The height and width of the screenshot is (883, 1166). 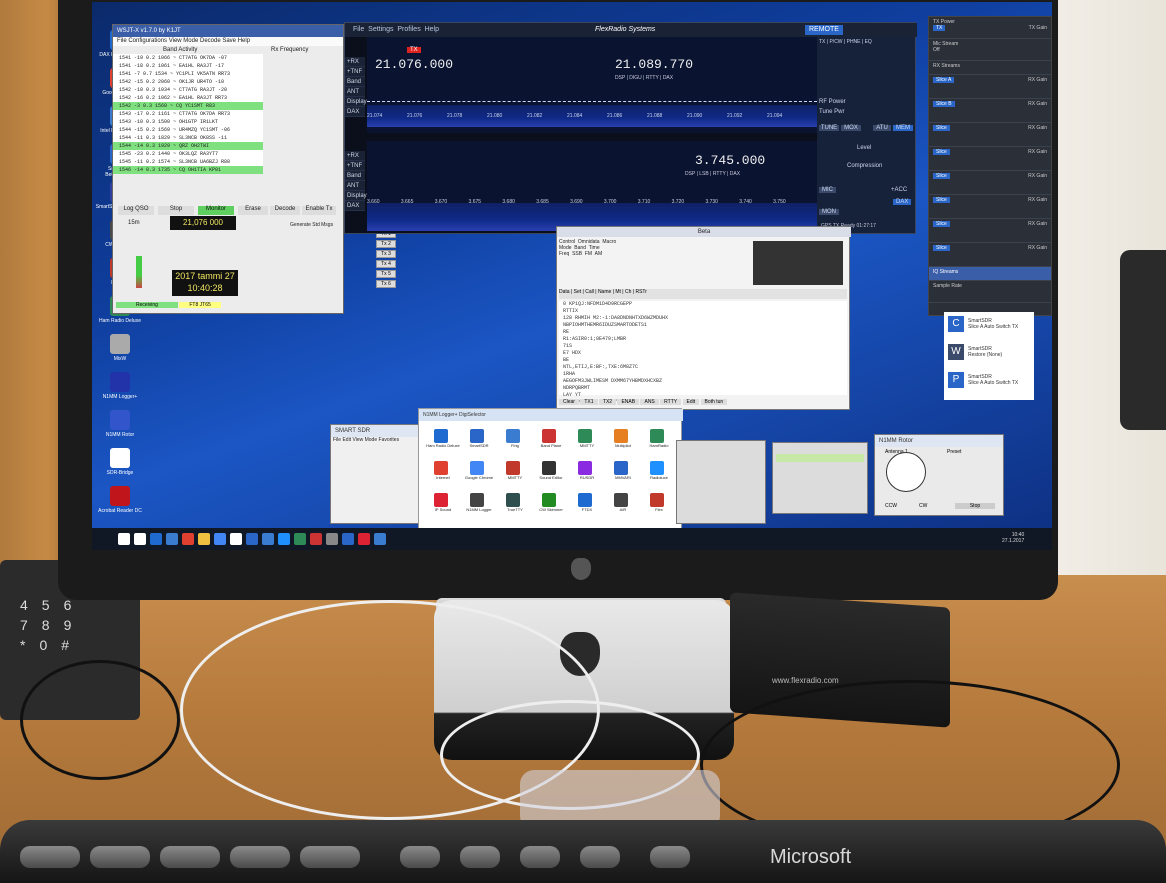 What do you see at coordinates (188, 106) in the screenshot?
I see `band-activity-row: 1542 -3 0.3 1560 ~ CQ YC1SMT R83` at bounding box center [188, 106].